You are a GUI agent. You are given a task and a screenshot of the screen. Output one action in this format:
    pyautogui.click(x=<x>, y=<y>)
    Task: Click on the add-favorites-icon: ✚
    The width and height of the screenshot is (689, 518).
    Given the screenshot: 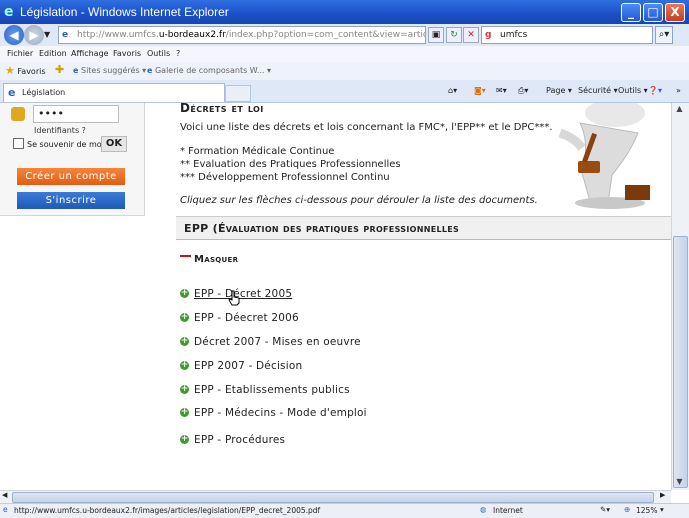 What is the action you would take?
    pyautogui.click(x=59, y=69)
    